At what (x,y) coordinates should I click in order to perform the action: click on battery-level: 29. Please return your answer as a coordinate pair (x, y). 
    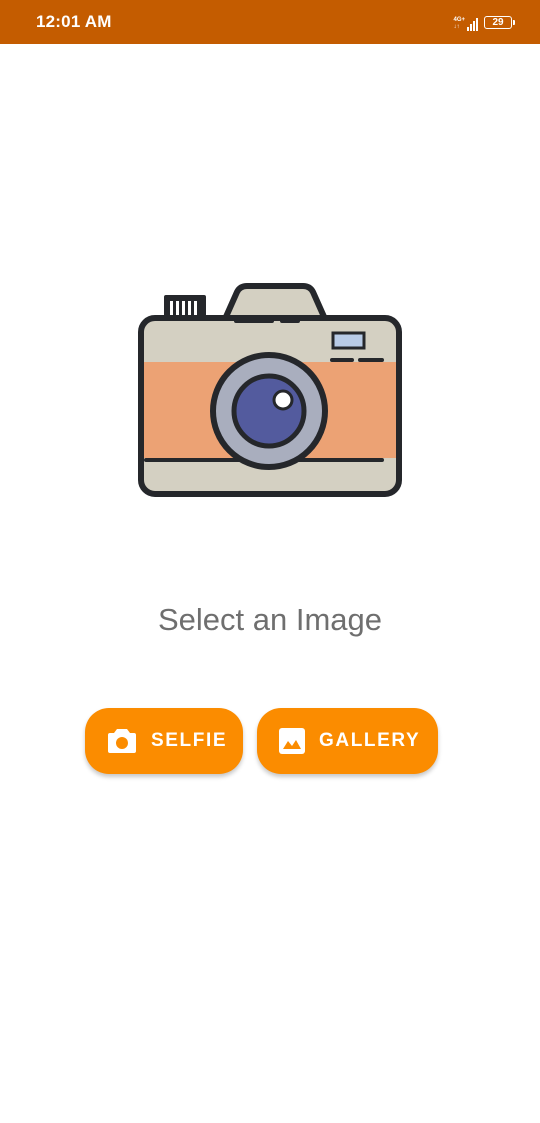
    Looking at the image, I should click on (498, 22).